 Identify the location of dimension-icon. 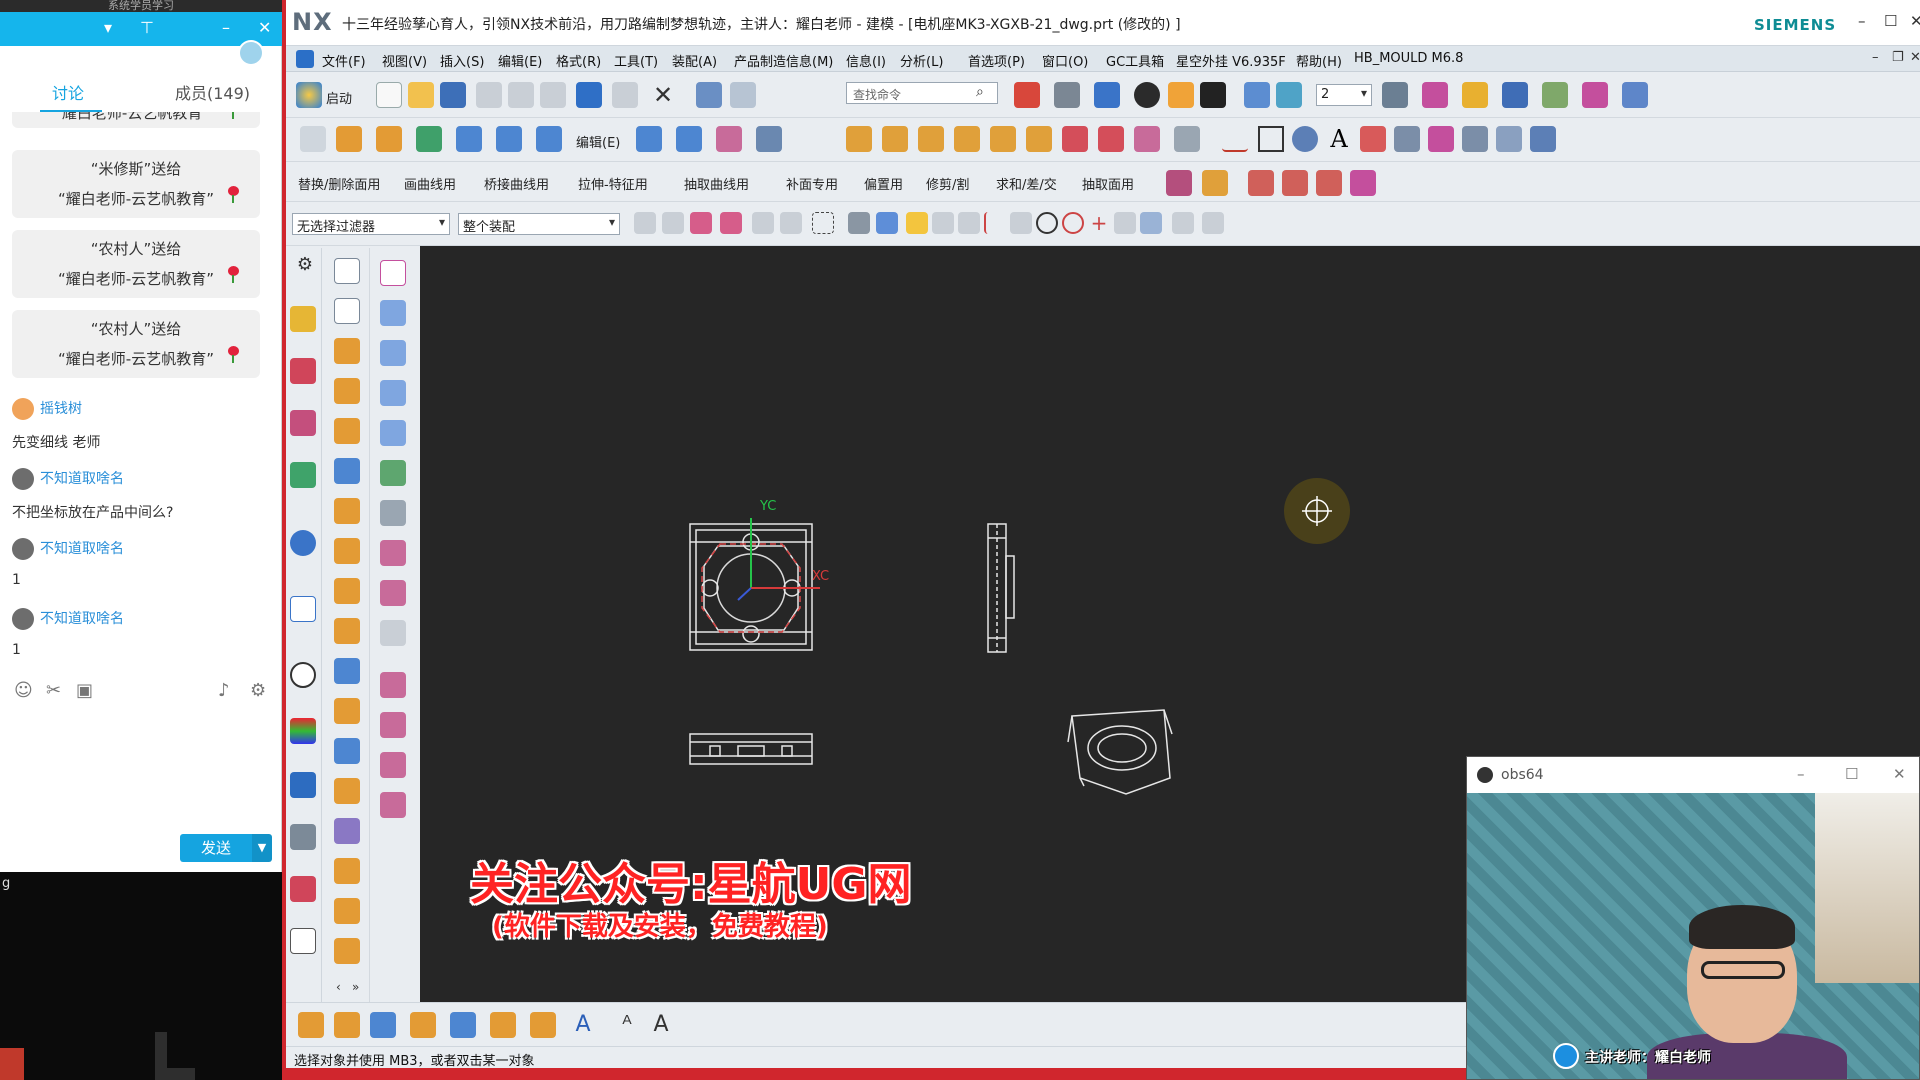
(1635, 95).